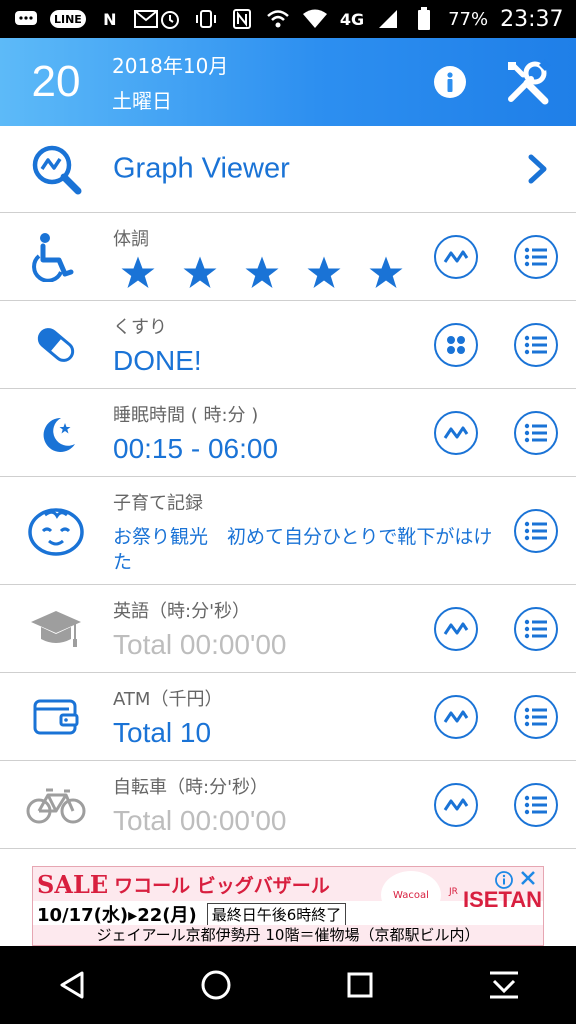 The height and width of the screenshot is (1024, 576). I want to click on weekday: 土曜日, so click(142, 101).